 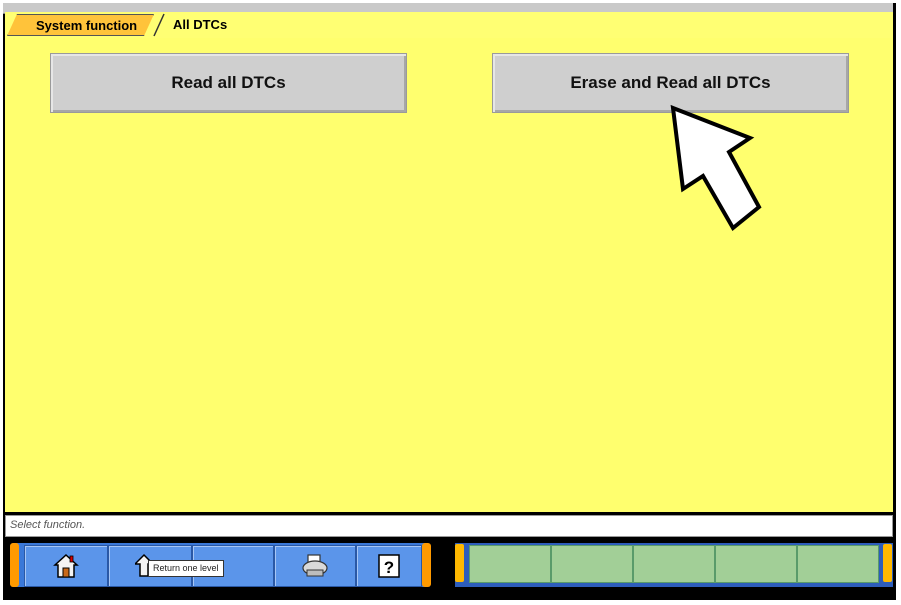 I want to click on bottom-toolbar: ?, so click(x=449, y=567).